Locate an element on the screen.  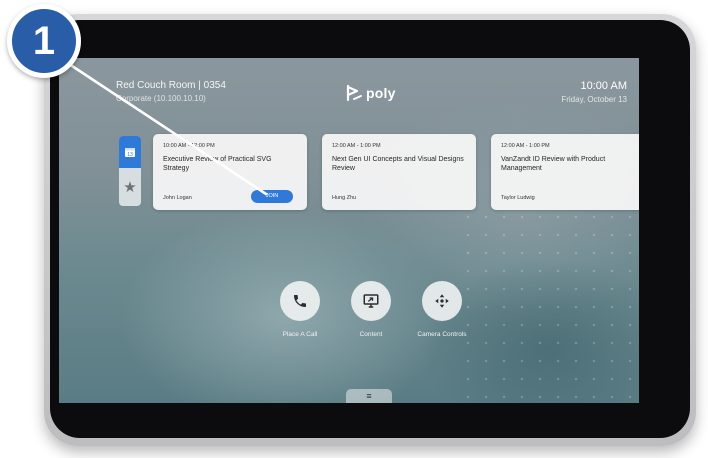
meeting-organizer: John Logan is located at coordinates (177, 198).